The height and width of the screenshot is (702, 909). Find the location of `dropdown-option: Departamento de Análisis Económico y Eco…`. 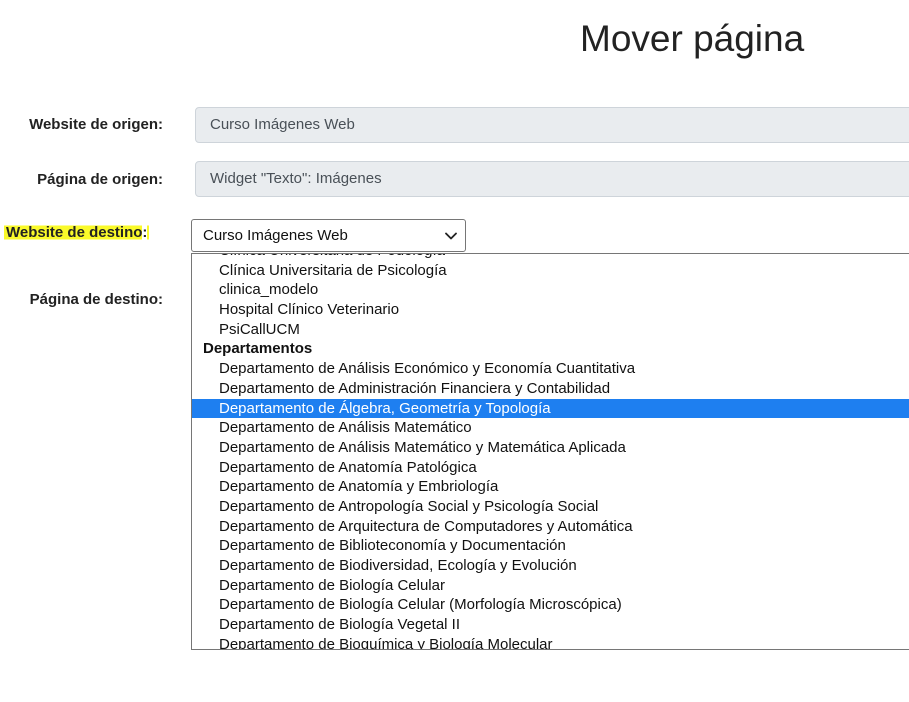

dropdown-option: Departamento de Análisis Económico y Eco… is located at coordinates (550, 369).